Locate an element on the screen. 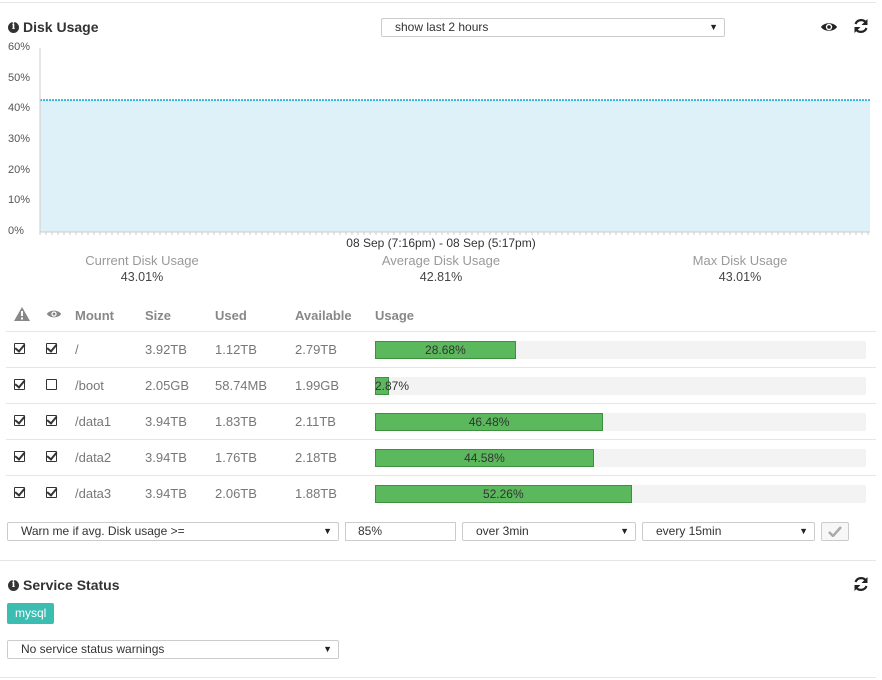  mount-column-header: Mount is located at coordinates (110, 316).